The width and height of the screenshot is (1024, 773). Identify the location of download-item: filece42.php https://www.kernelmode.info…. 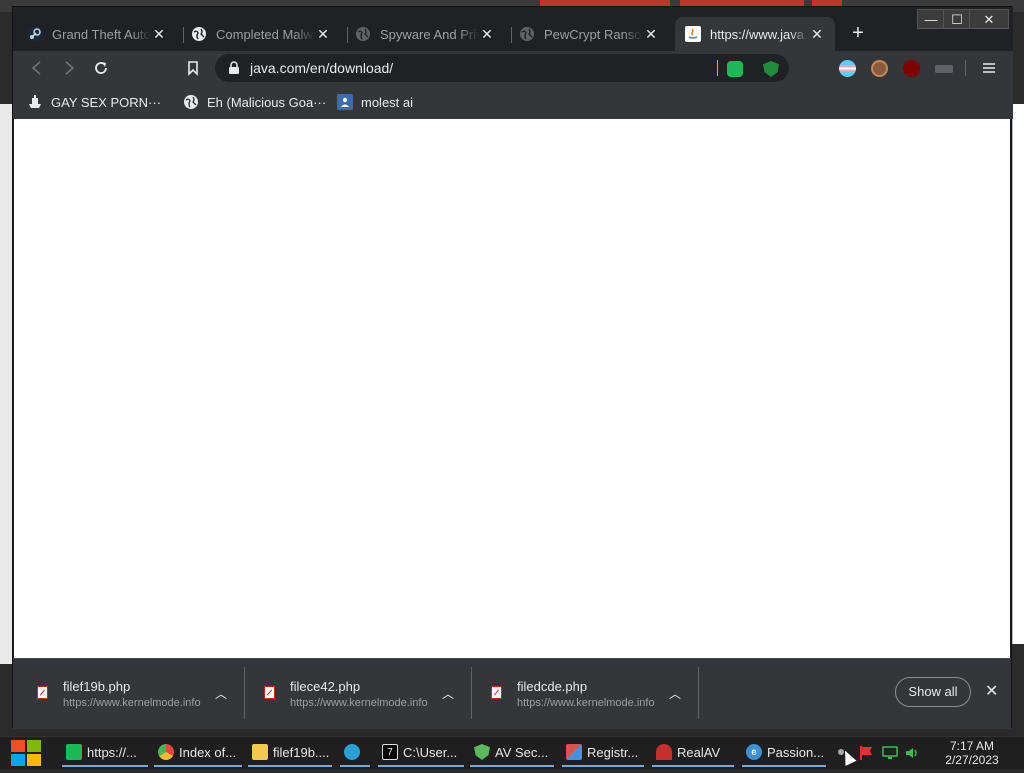
(354, 694).